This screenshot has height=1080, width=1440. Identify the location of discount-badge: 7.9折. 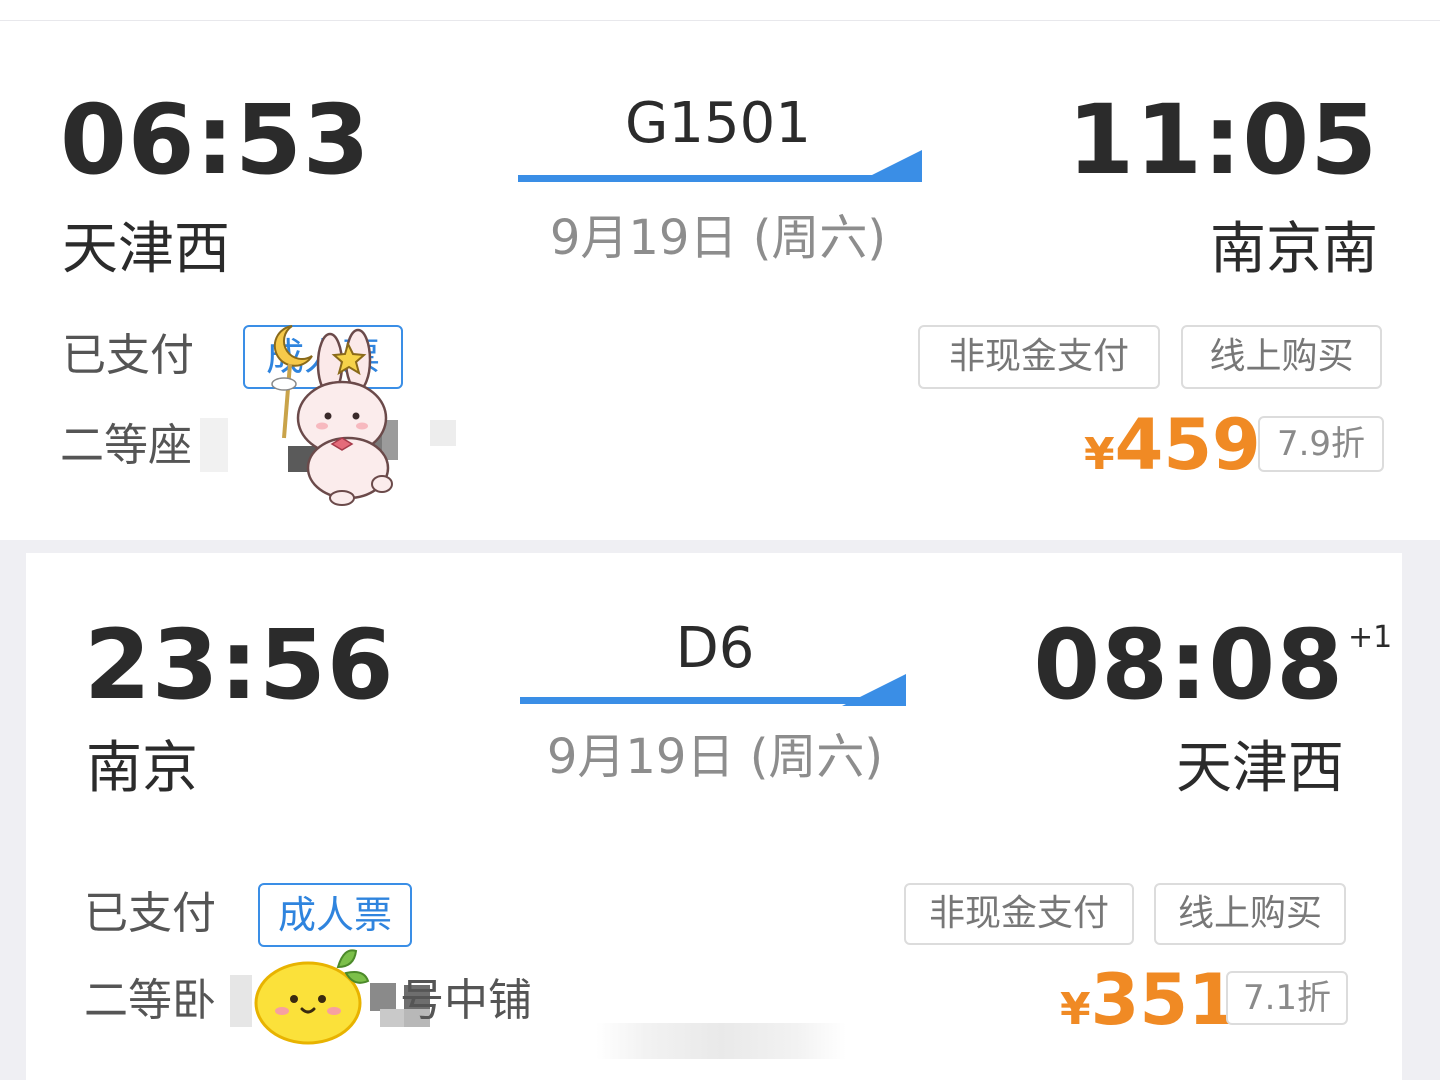
(1321, 444).